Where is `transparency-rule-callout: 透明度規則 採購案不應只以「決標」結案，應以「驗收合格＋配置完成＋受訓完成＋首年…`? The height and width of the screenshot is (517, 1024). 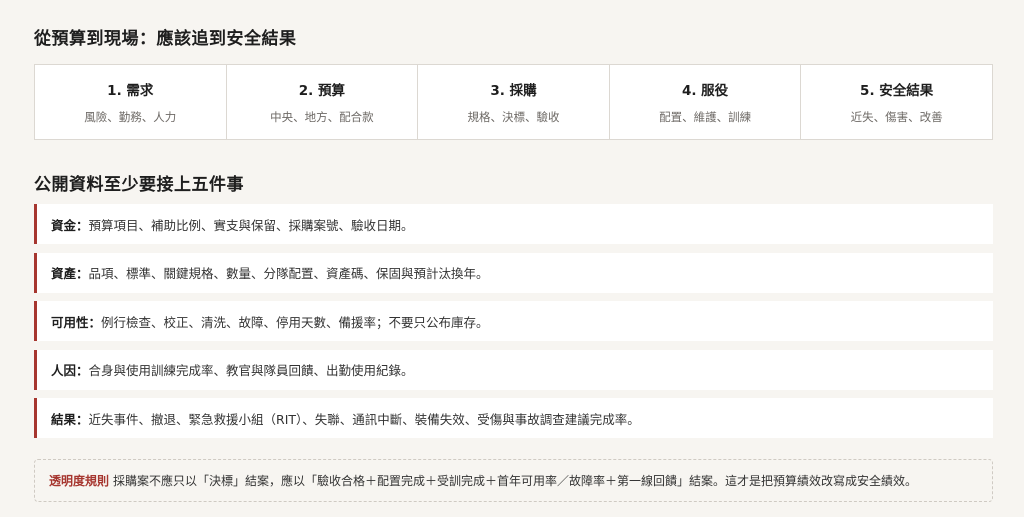
transparency-rule-callout: 透明度規則 採購案不應只以「決標」結案，應以「驗收合格＋配置完成＋受訓完成＋首年… is located at coordinates (513, 480).